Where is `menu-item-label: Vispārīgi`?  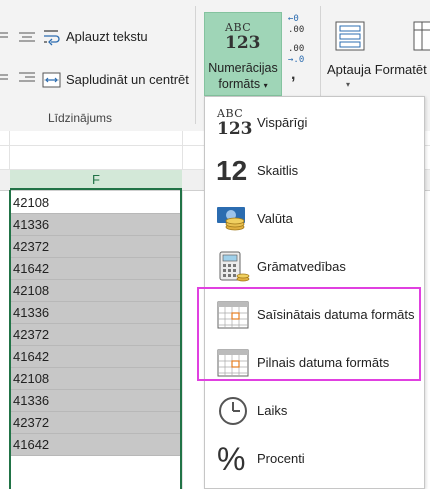 menu-item-label: Vispārīgi is located at coordinates (282, 122).